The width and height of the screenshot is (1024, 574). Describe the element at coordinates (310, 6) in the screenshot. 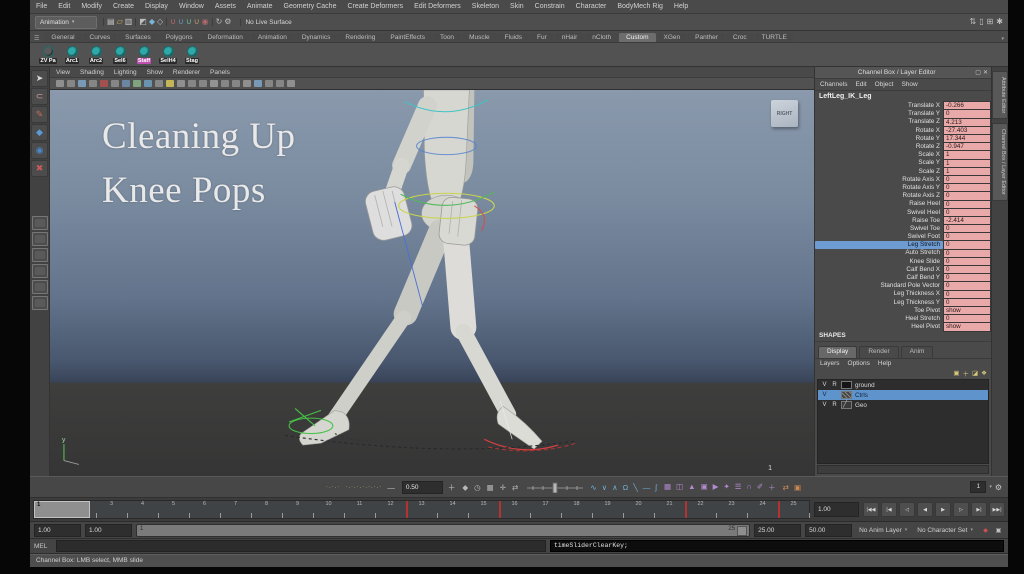

I see `menu-geometry-cache: Geometry Cache` at that location.